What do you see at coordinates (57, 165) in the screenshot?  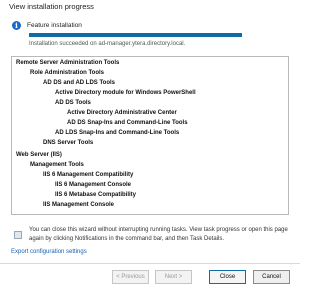 I see `results-item: Management Tools` at bounding box center [57, 165].